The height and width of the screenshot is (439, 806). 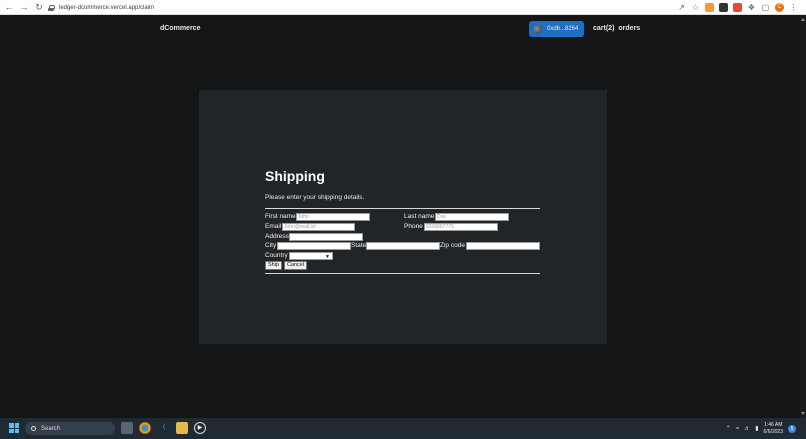 What do you see at coordinates (803, 216) in the screenshot?
I see `page-scrollbar` at bounding box center [803, 216].